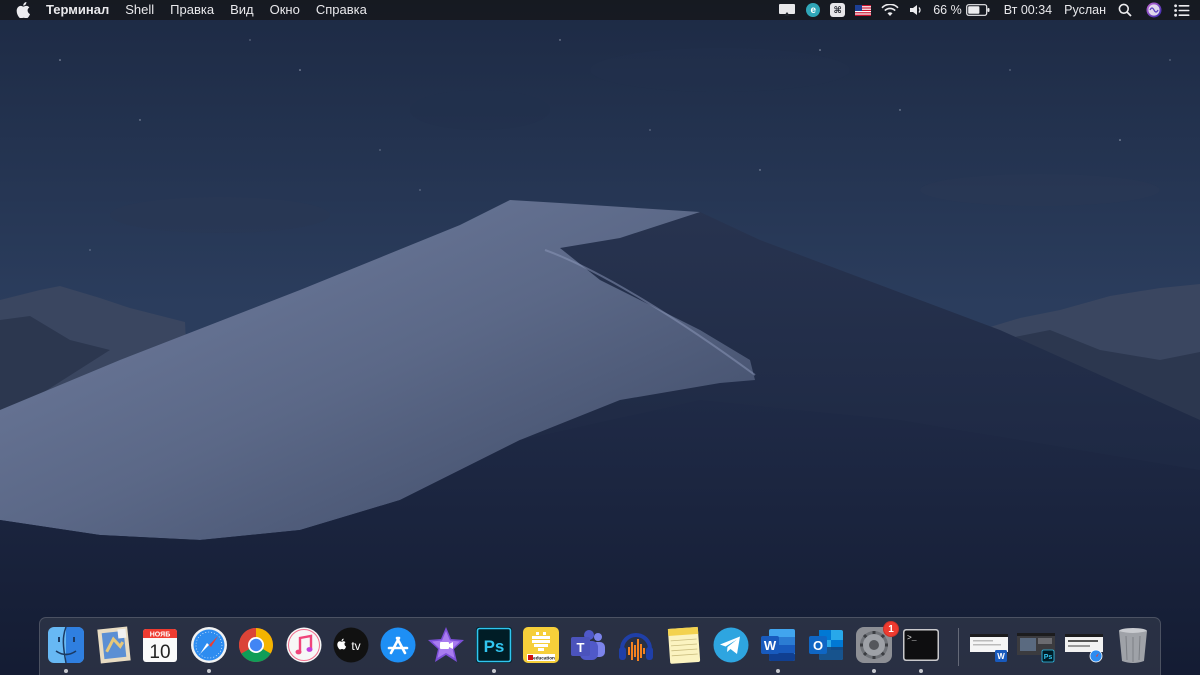 This screenshot has height=675, width=1200. I want to click on dock-minimized-word-window: W, so click(989, 645).